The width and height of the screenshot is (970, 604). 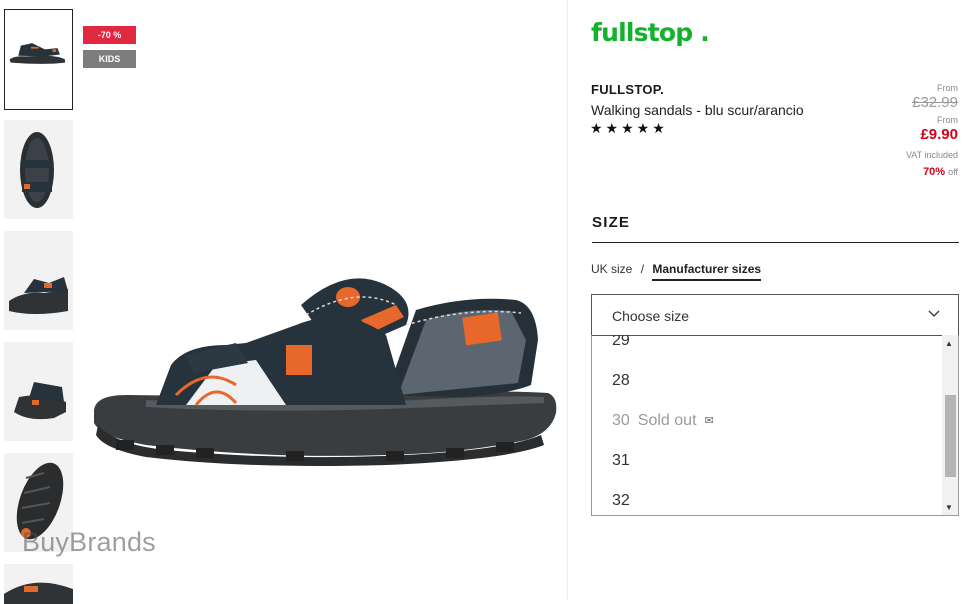 What do you see at coordinates (775, 242) in the screenshot?
I see `size-divider` at bounding box center [775, 242].